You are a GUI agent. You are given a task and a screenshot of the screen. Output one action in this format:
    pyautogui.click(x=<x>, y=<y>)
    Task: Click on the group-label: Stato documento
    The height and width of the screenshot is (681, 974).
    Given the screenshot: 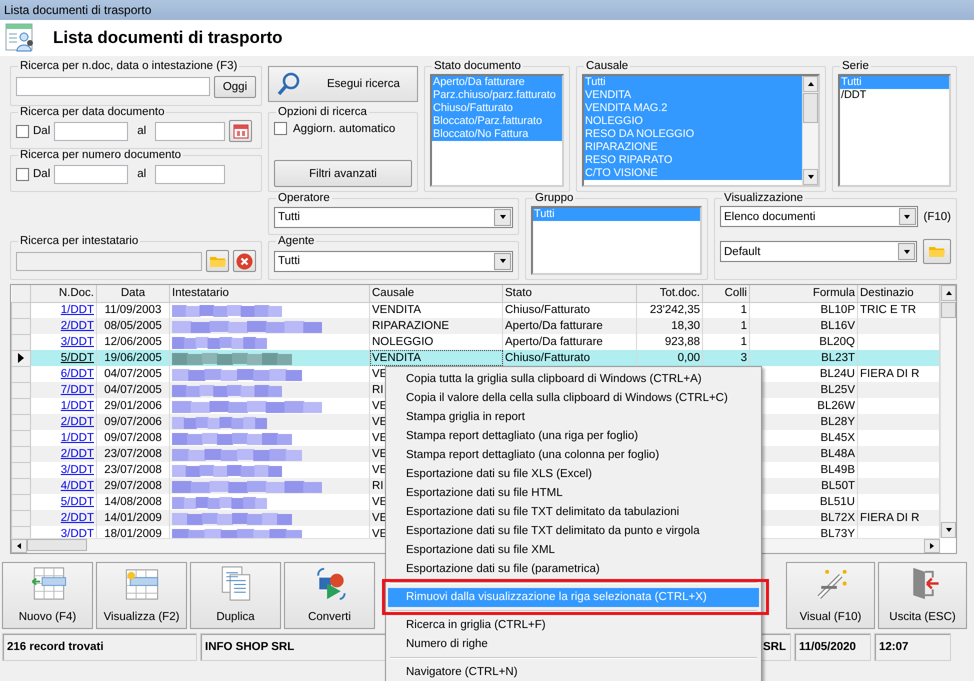 What is the action you would take?
    pyautogui.click(x=477, y=66)
    